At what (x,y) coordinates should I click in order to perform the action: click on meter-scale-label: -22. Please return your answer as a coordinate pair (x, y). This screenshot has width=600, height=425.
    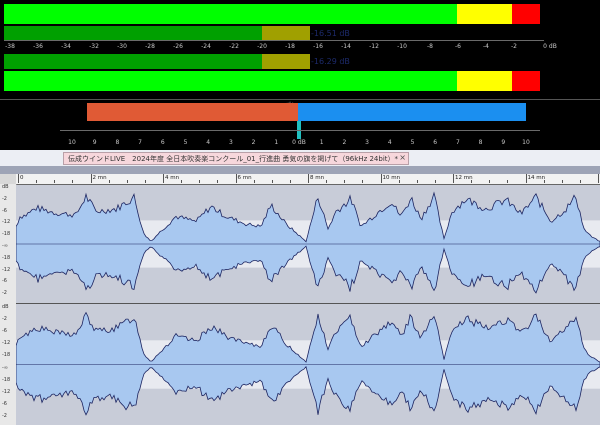
    Looking at the image, I should click on (234, 46).